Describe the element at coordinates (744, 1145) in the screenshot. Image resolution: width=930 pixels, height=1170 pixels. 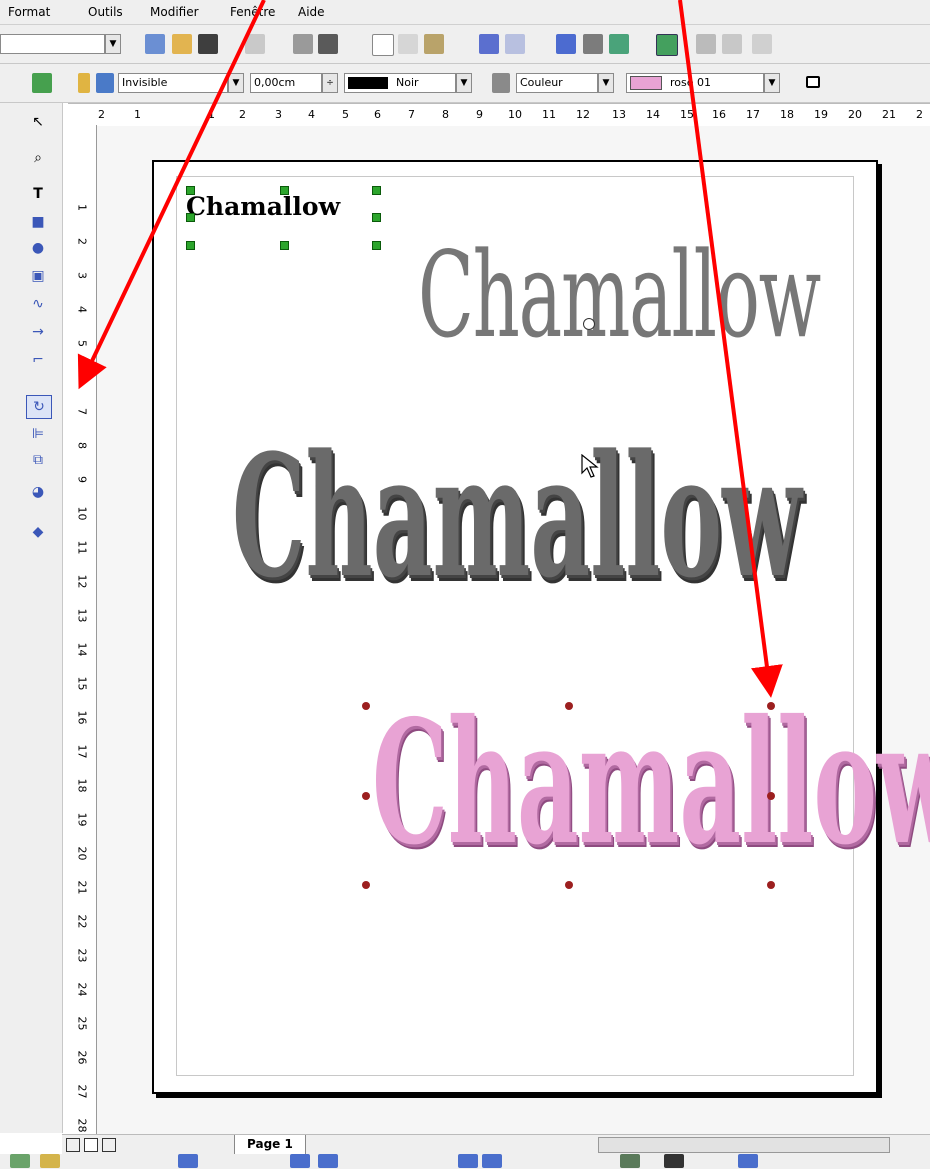
I see `horizontal-scrollbar` at that location.